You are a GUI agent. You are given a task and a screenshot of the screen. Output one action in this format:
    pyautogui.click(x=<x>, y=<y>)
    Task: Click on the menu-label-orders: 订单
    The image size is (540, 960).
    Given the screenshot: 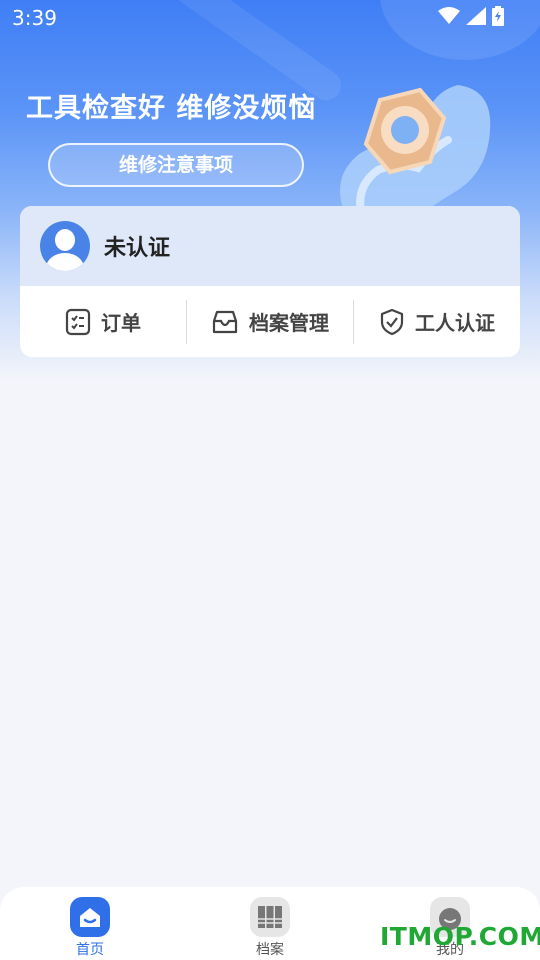 What is the action you would take?
    pyautogui.click(x=121, y=323)
    